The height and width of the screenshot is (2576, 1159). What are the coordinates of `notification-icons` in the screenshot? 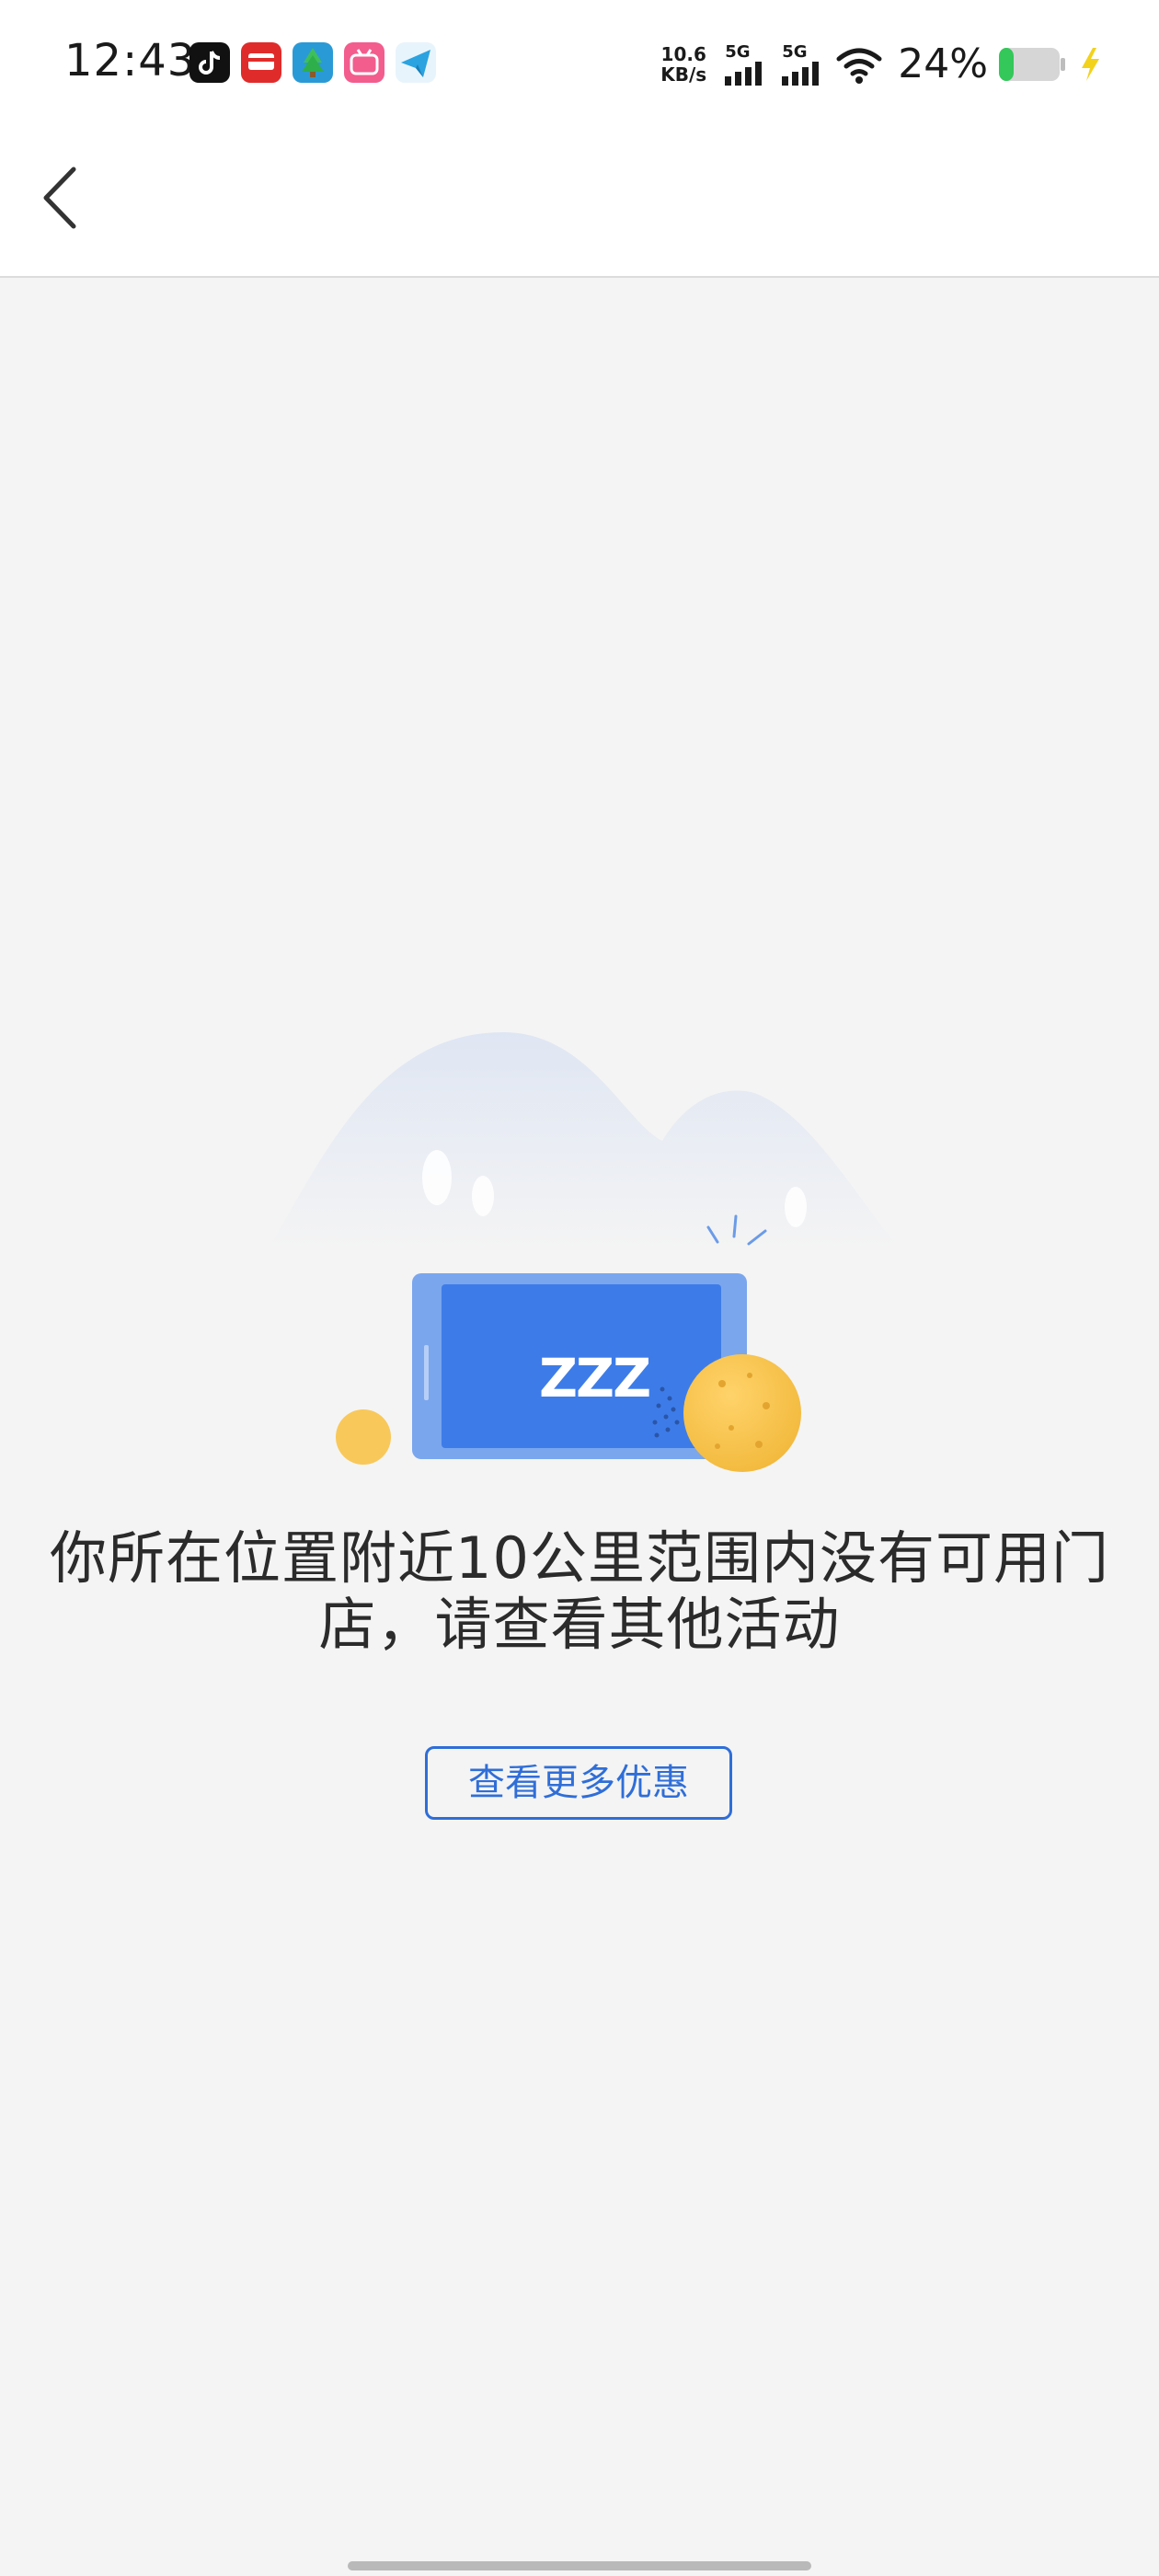 It's located at (312, 62).